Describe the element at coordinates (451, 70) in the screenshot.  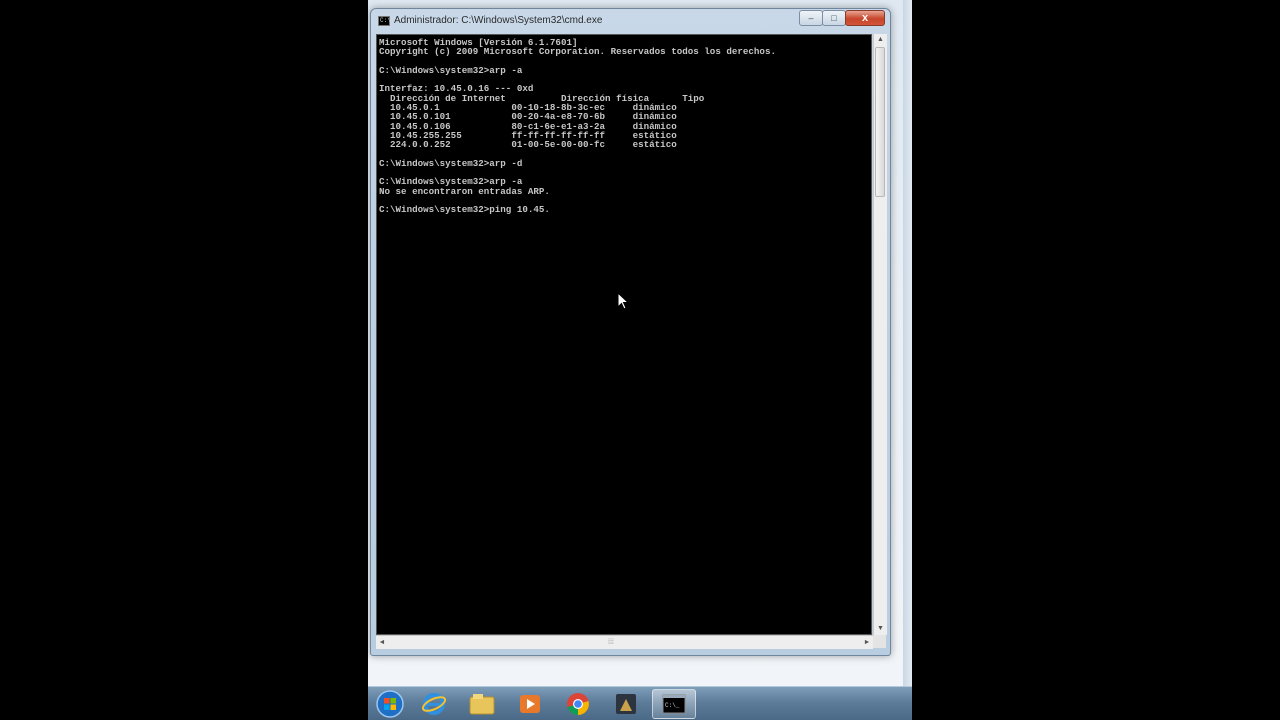
I see `console-line: C:\Windows\system32>arp -a` at that location.